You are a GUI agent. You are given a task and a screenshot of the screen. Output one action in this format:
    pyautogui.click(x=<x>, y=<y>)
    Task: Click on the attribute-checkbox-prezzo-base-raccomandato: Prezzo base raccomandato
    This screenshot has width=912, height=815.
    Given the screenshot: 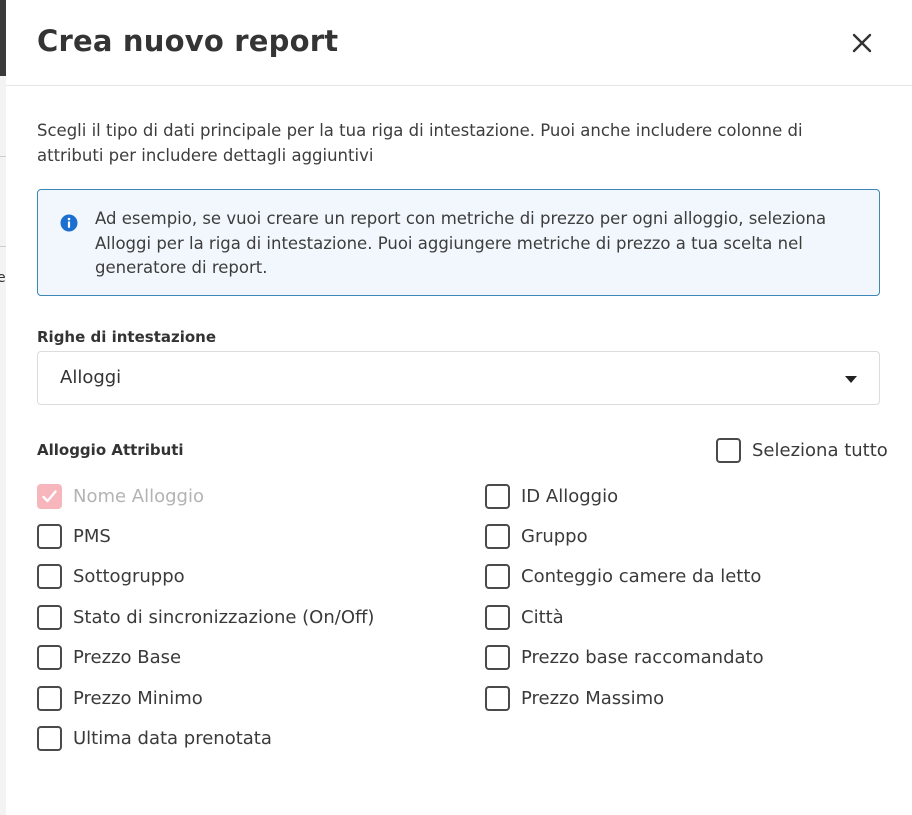 What is the action you would take?
    pyautogui.click(x=624, y=657)
    